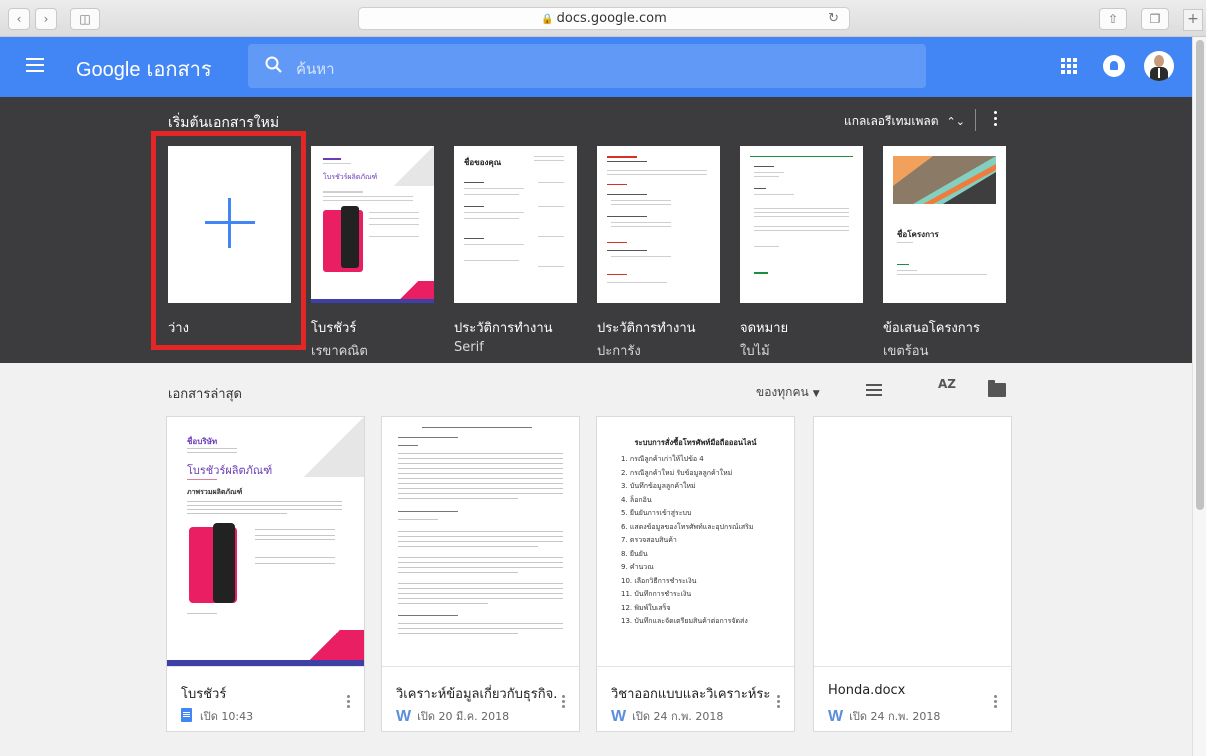 The image size is (1206, 756). I want to click on folder-picker-icon, so click(997, 388).